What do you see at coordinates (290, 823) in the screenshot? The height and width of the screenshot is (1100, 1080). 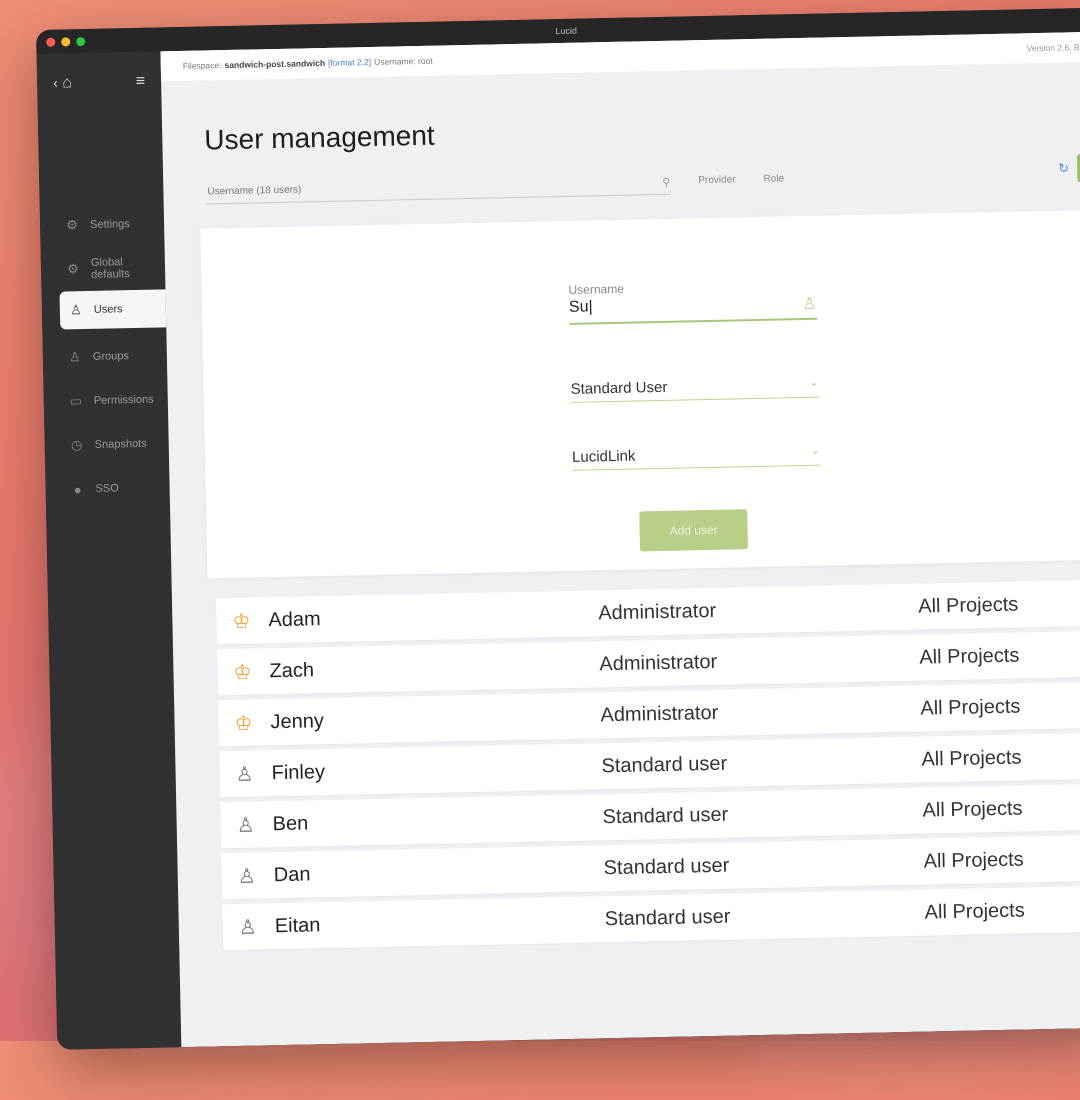 I see `user-name: Ben` at bounding box center [290, 823].